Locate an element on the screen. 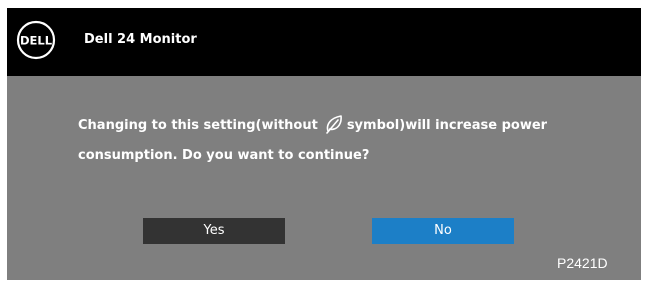 The width and height of the screenshot is (650, 282). message-text-before-icon: Changing to this setting(without is located at coordinates (198, 125).